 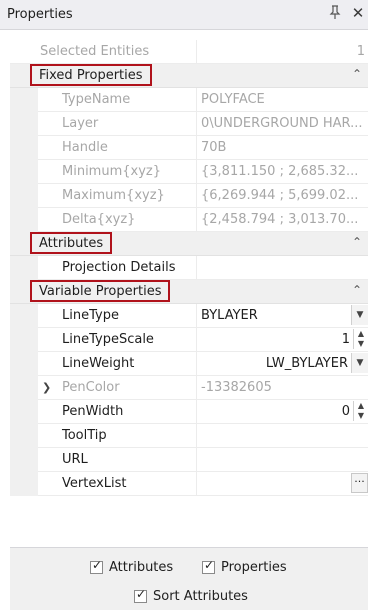 What do you see at coordinates (189, 148) in the screenshot?
I see `property-row: Handle 70B` at bounding box center [189, 148].